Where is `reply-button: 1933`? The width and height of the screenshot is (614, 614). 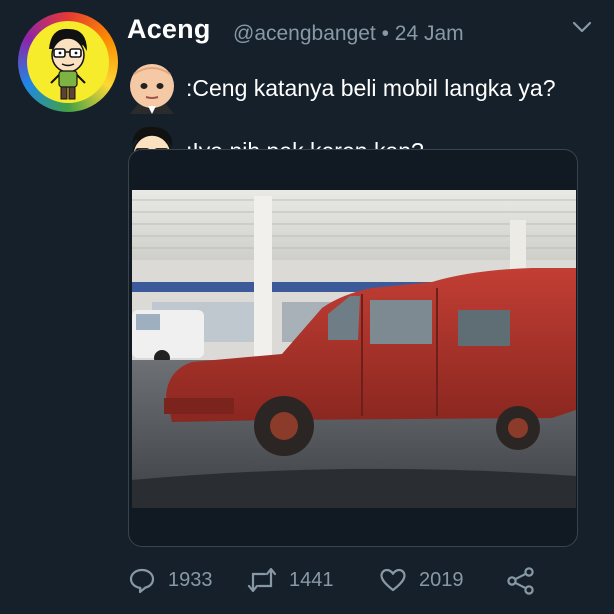 reply-button: 1933 is located at coordinates (170, 580).